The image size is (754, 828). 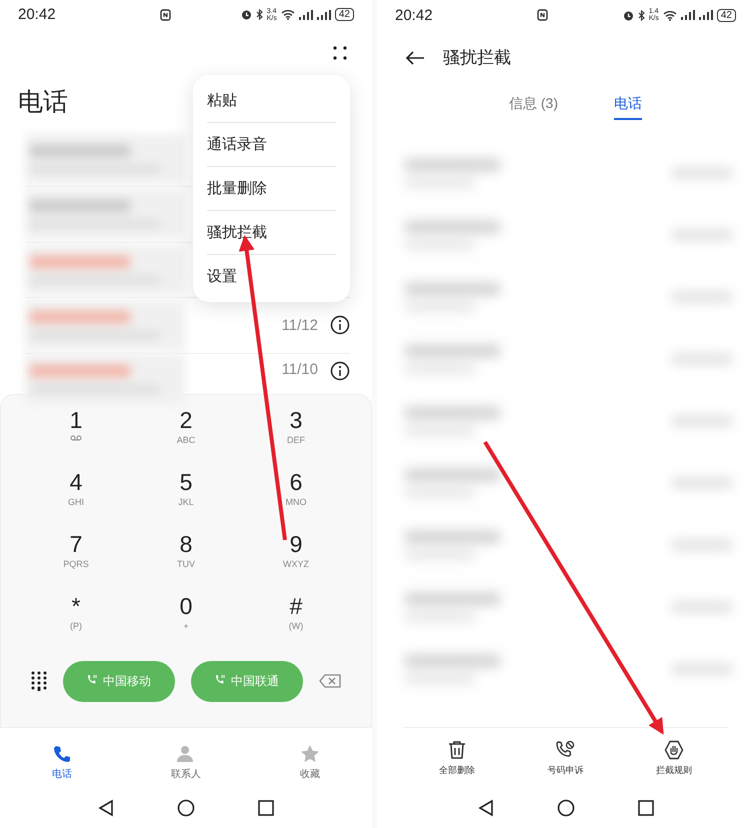 What do you see at coordinates (42, 102) in the screenshot?
I see `page-title: 电话` at bounding box center [42, 102].